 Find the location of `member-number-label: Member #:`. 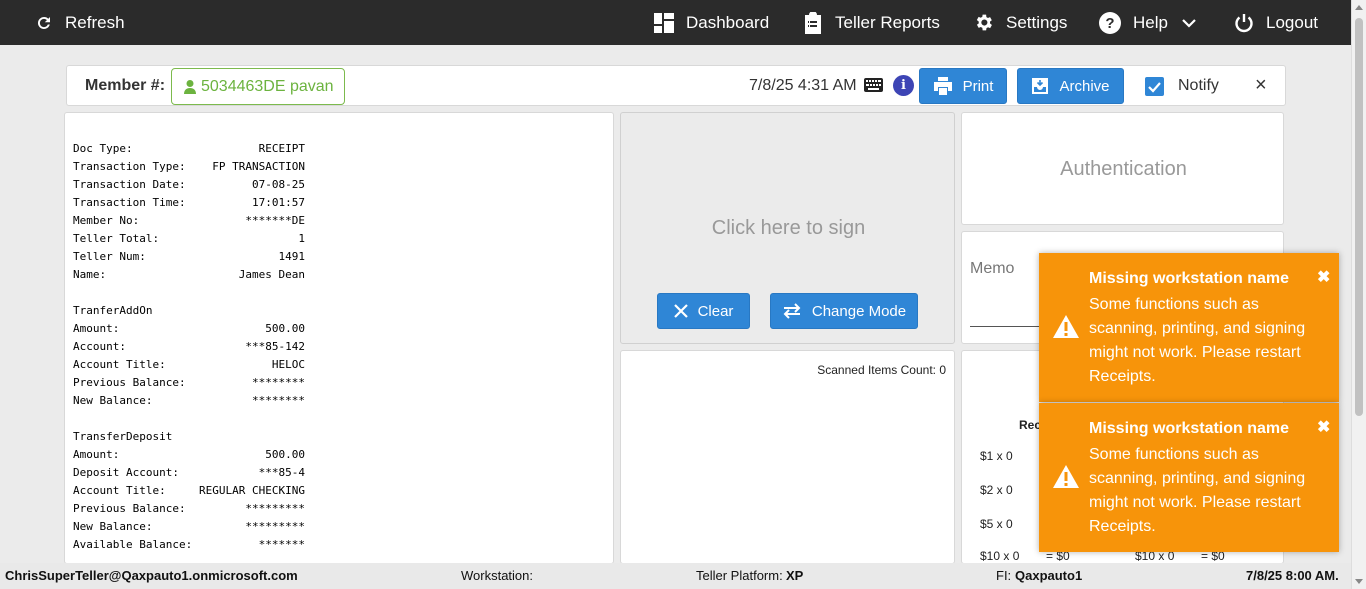

member-number-label: Member #: is located at coordinates (125, 85).